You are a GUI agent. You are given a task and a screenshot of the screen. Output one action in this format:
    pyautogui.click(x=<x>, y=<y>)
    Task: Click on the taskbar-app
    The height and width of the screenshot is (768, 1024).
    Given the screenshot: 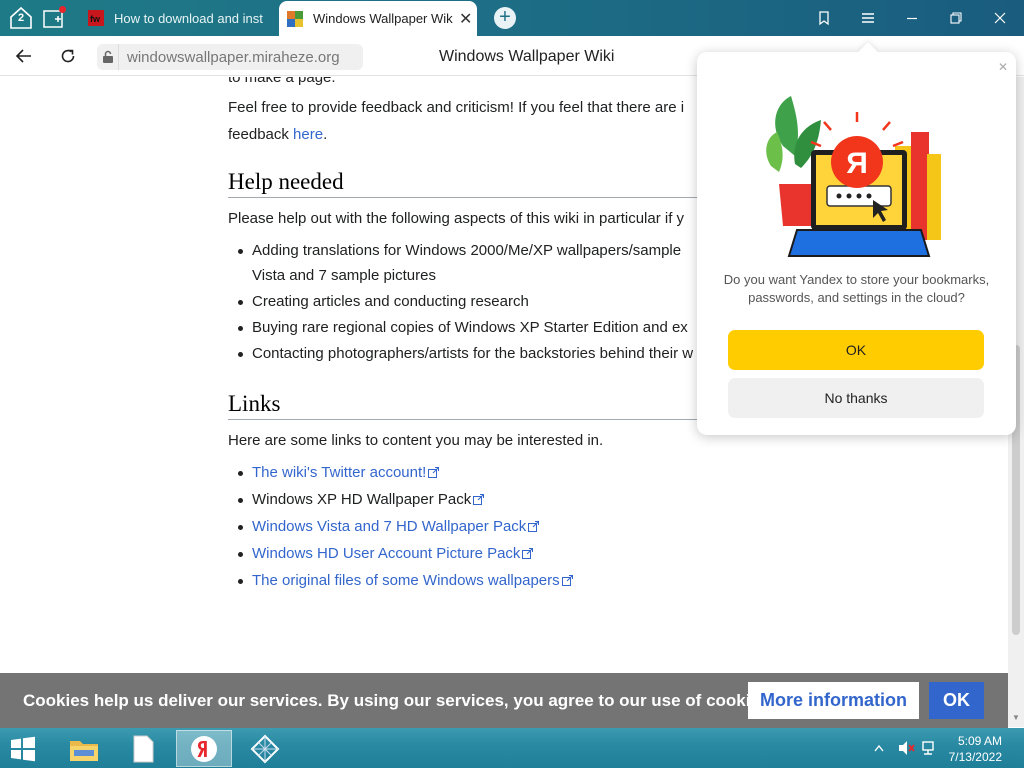 What is the action you would take?
    pyautogui.click(x=265, y=748)
    